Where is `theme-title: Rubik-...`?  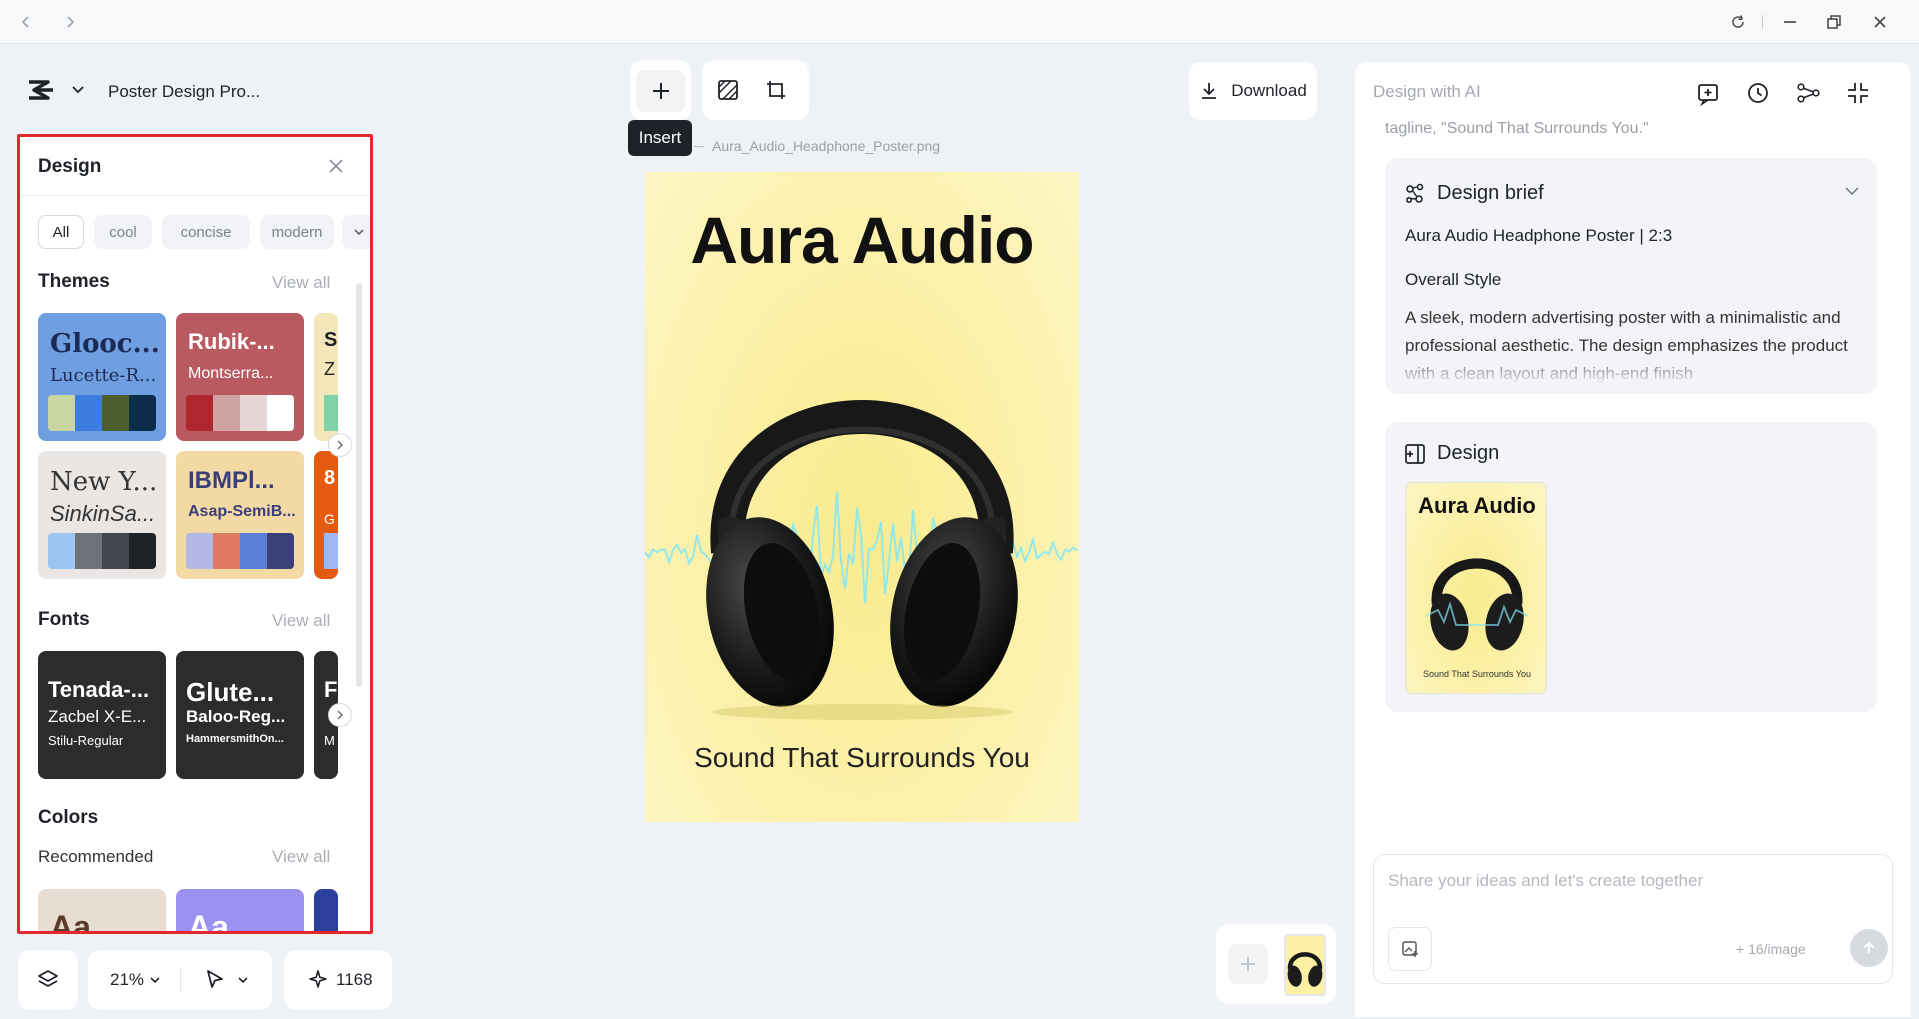
theme-title: Rubik-... is located at coordinates (231, 341).